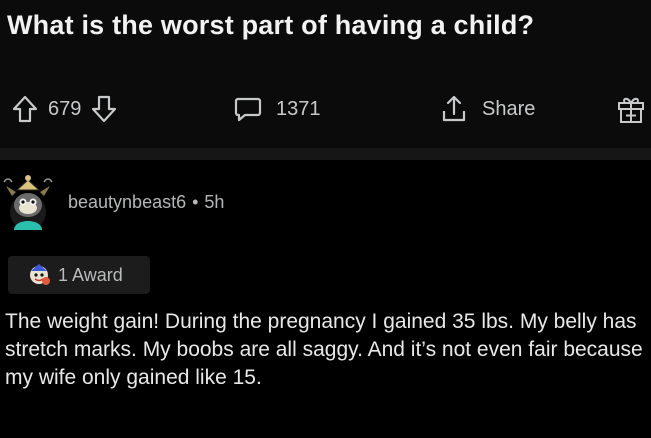 This screenshot has height=438, width=651. I want to click on share-button: Share, so click(487, 109).